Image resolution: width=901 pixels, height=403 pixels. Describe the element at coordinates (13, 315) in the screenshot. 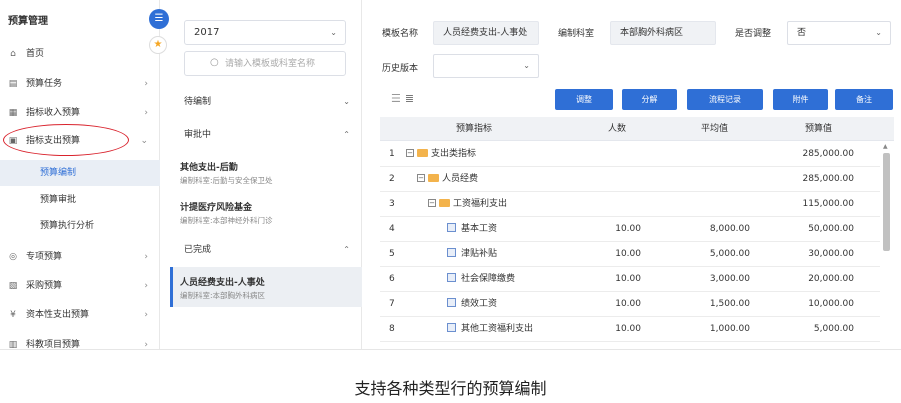

I see `money-icon: ¥` at that location.